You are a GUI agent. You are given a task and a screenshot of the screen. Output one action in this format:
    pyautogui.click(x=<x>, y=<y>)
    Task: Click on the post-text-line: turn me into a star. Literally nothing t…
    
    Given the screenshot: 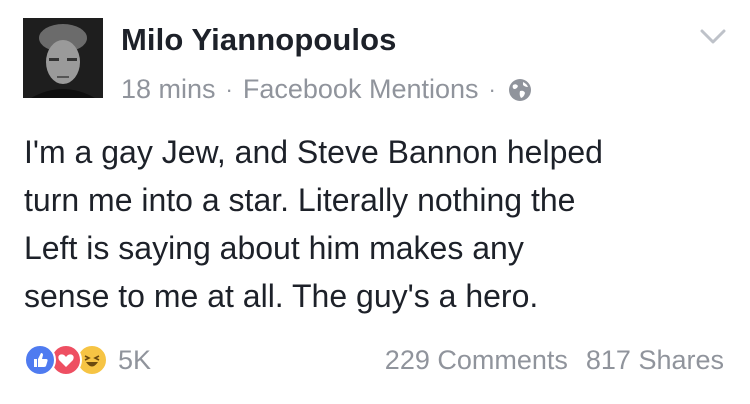 What is the action you would take?
    pyautogui.click(x=300, y=200)
    